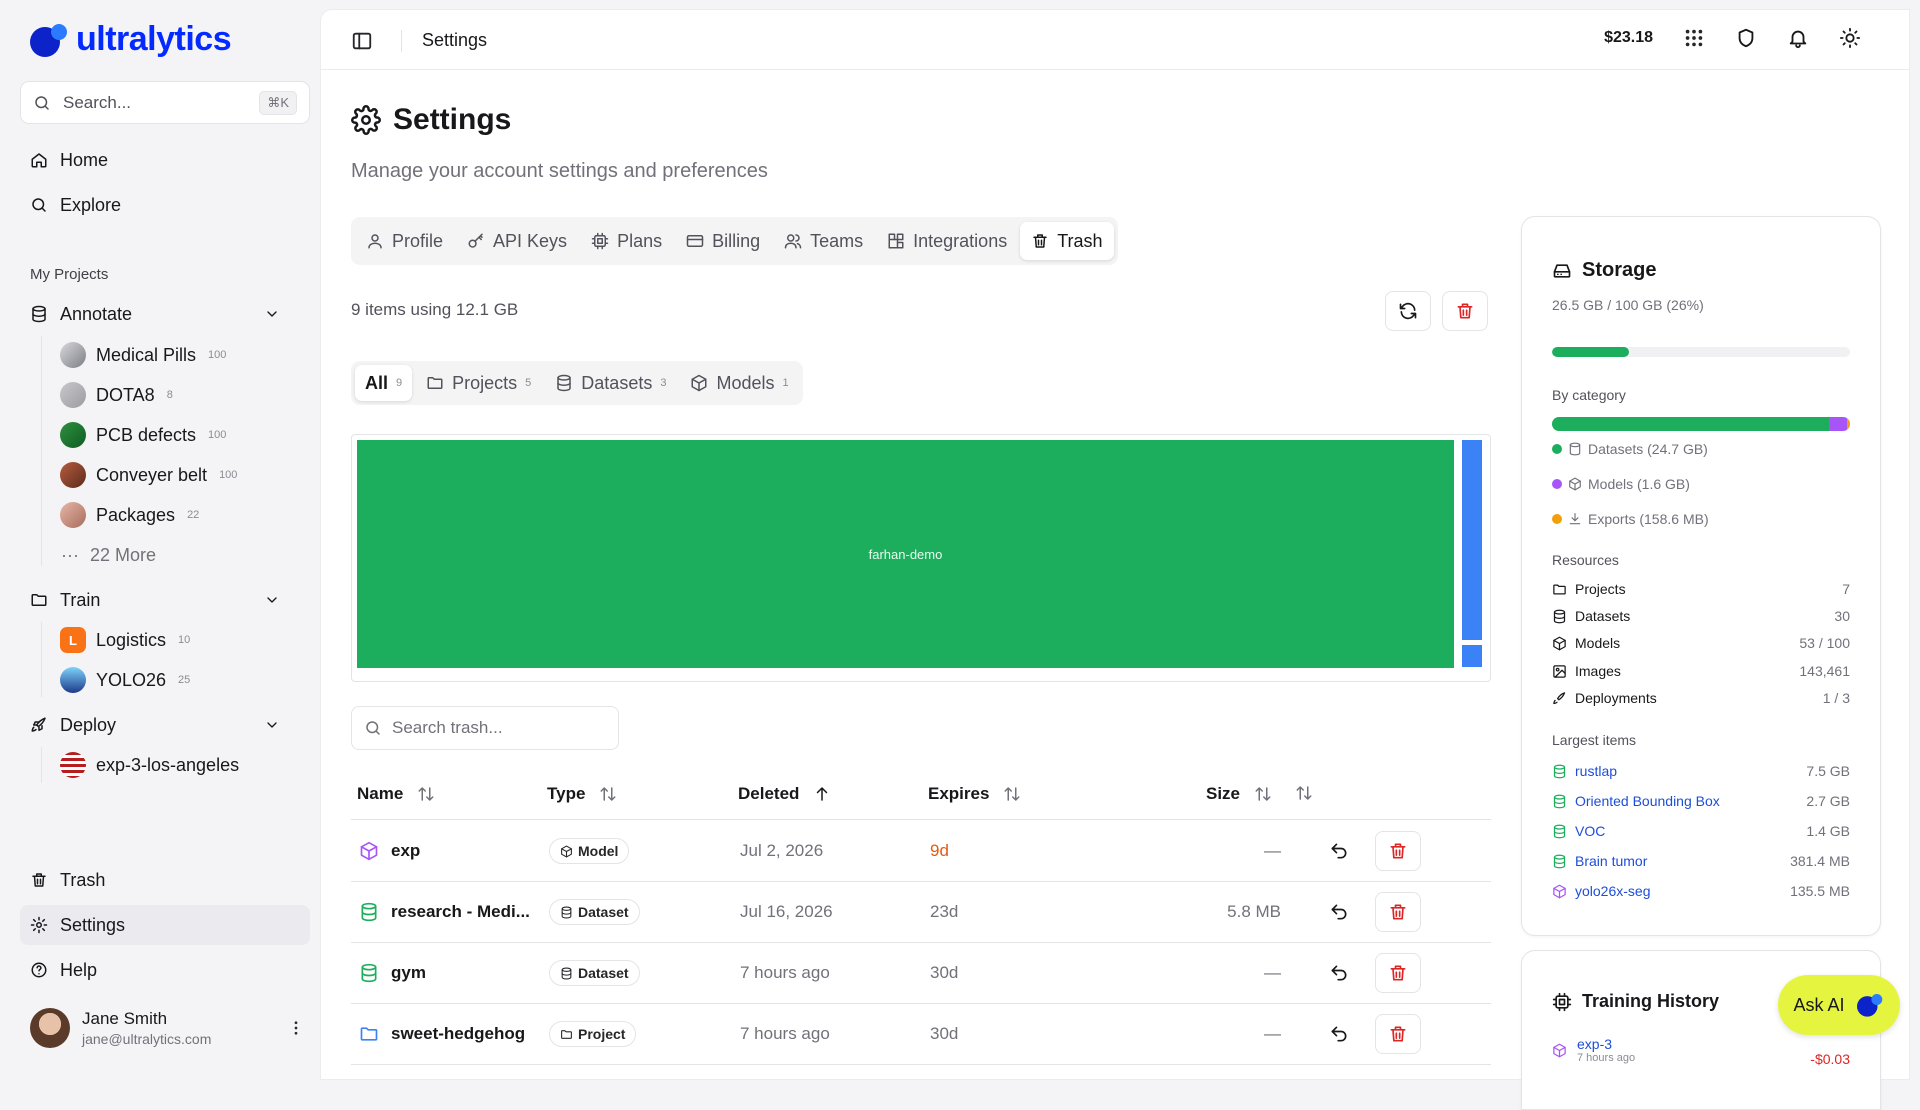 This screenshot has width=1920, height=1110. I want to click on bell-icon, so click(1798, 38).